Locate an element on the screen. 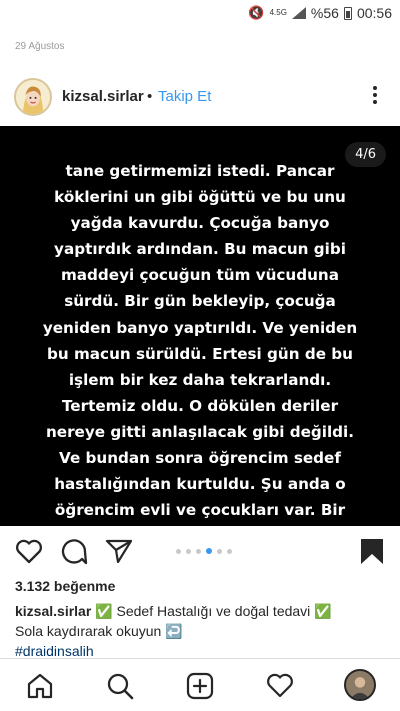 This screenshot has width=400, height=711. caption-username: kizsal.sirlar is located at coordinates (53, 611).